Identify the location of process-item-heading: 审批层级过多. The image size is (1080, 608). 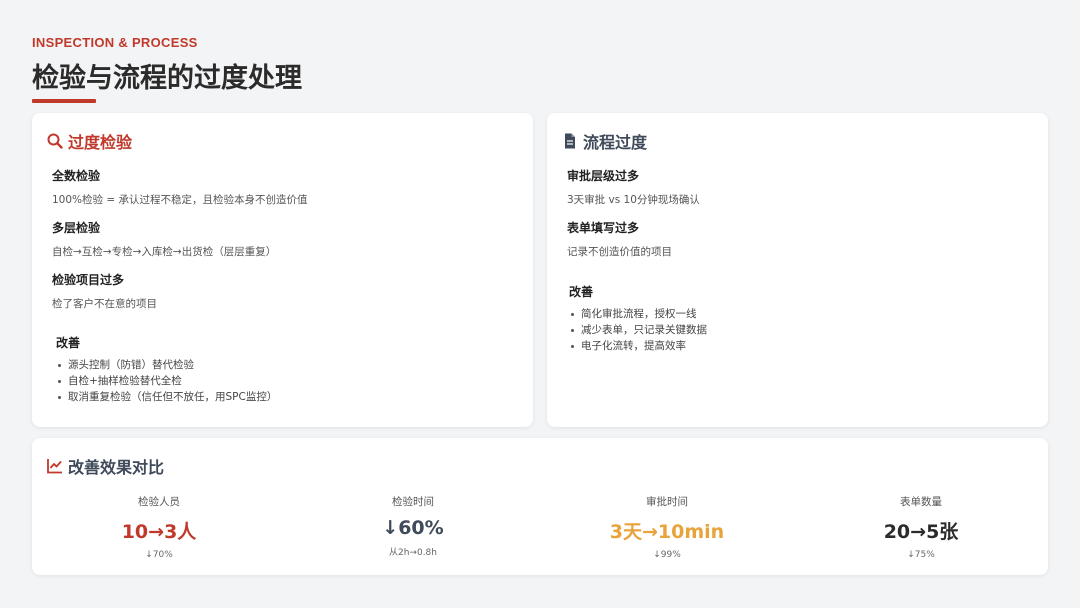
(603, 176).